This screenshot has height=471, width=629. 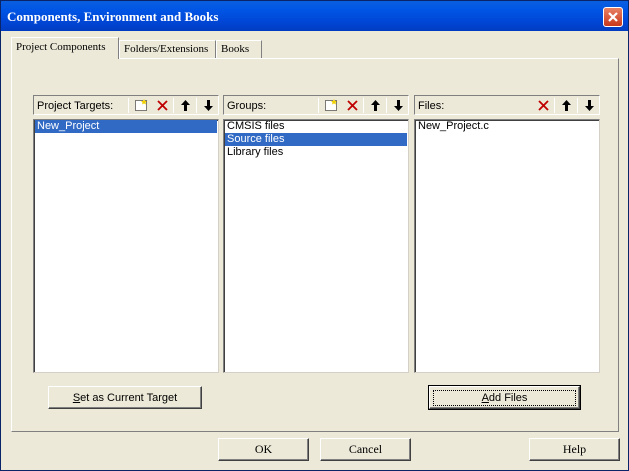 I want to click on move-group-down-button, so click(x=398, y=105).